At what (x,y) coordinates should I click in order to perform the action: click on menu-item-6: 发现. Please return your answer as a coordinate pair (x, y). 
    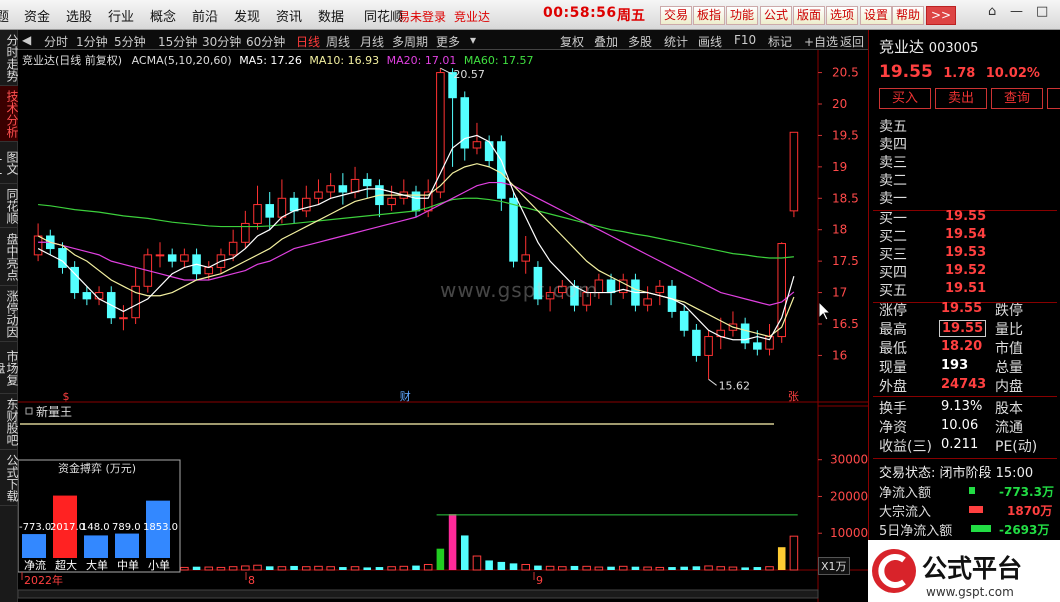
    Looking at the image, I should click on (247, 15).